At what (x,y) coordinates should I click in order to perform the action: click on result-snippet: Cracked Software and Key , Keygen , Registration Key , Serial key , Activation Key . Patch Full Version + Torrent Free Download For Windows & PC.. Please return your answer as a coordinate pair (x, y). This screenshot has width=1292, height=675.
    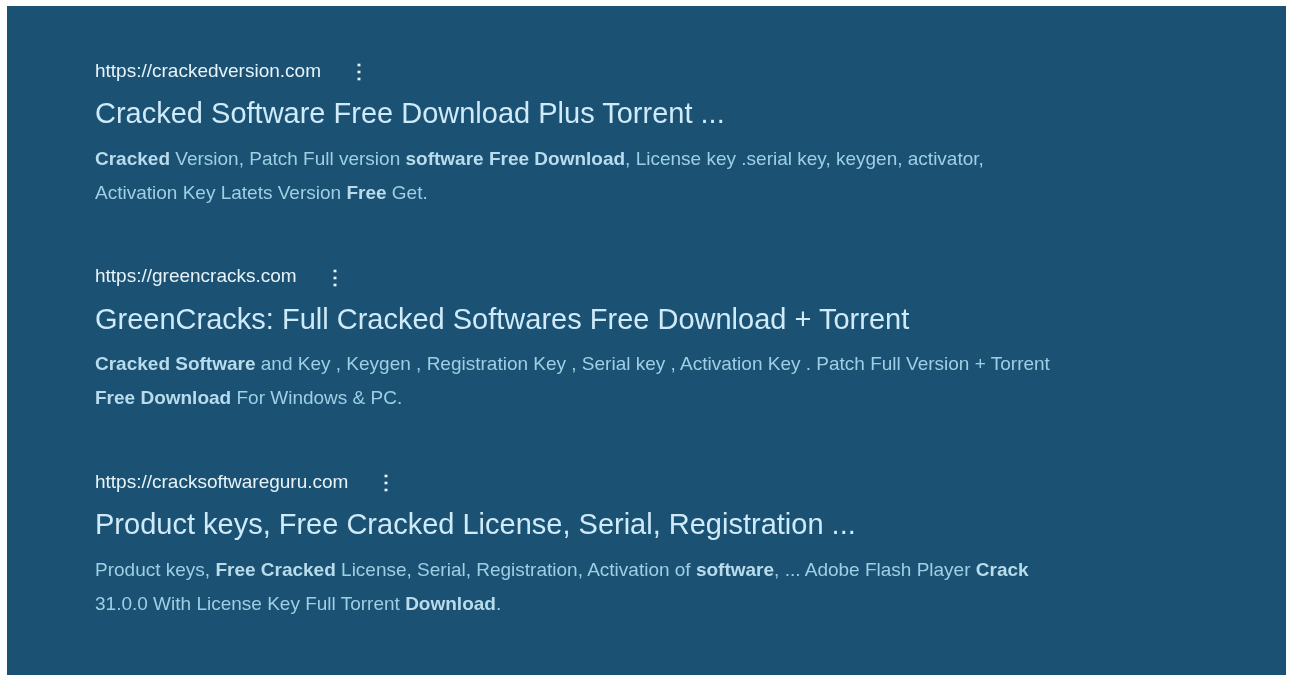
    Looking at the image, I should click on (573, 381).